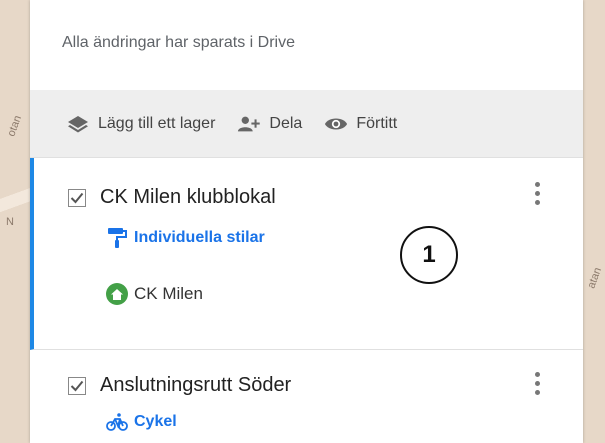 This screenshot has height=443, width=605. What do you see at coordinates (157, 123) in the screenshot?
I see `add-layer-label: Lägg till ett lager` at bounding box center [157, 123].